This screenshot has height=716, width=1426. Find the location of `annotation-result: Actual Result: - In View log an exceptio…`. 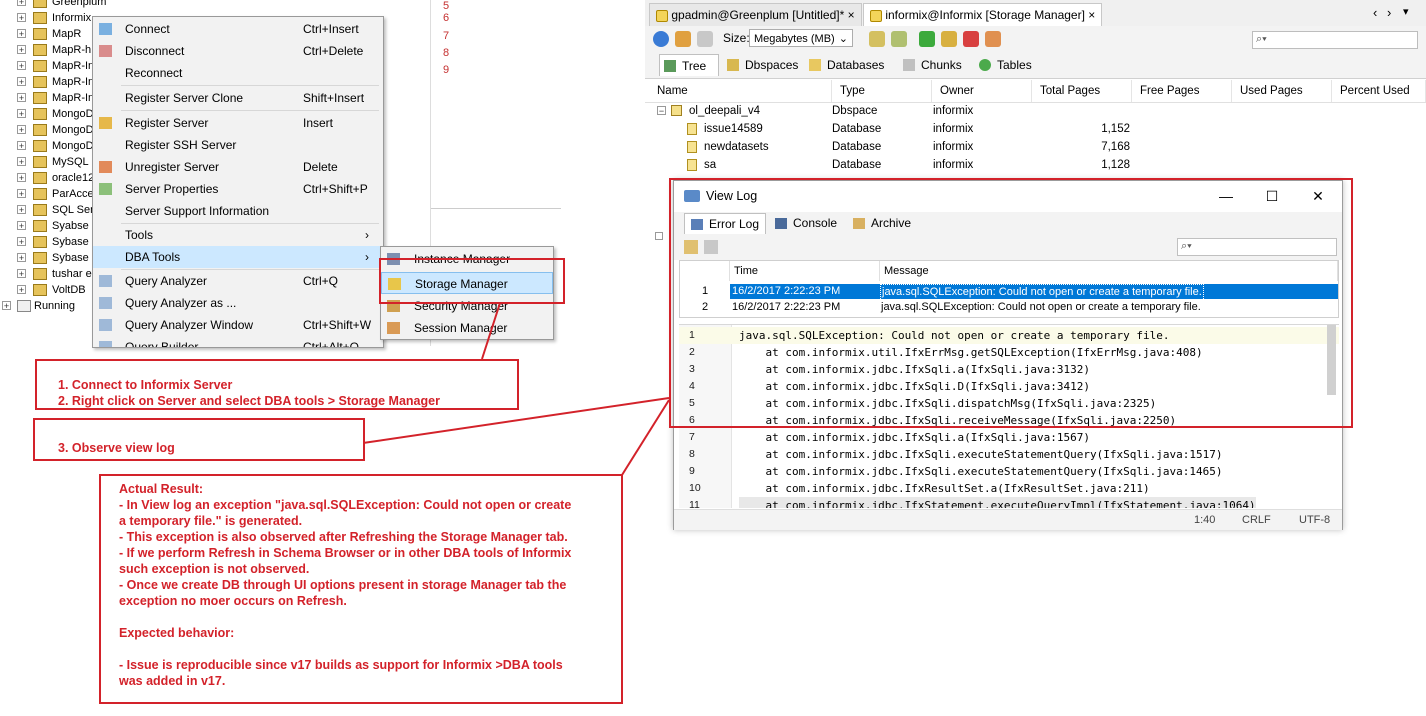

annotation-result: Actual Result: - In View log an exceptio… is located at coordinates (361, 589).